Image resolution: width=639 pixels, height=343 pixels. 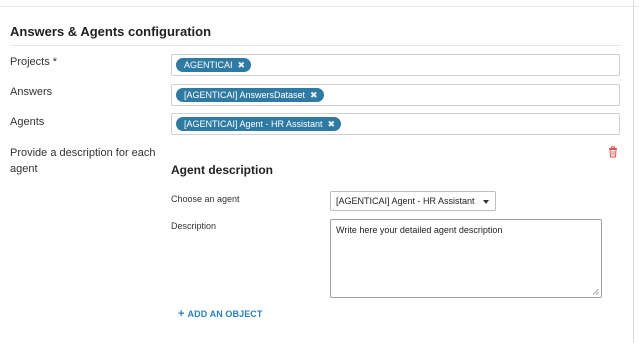 What do you see at coordinates (31, 92) in the screenshot?
I see `answers-label: Answers` at bounding box center [31, 92].